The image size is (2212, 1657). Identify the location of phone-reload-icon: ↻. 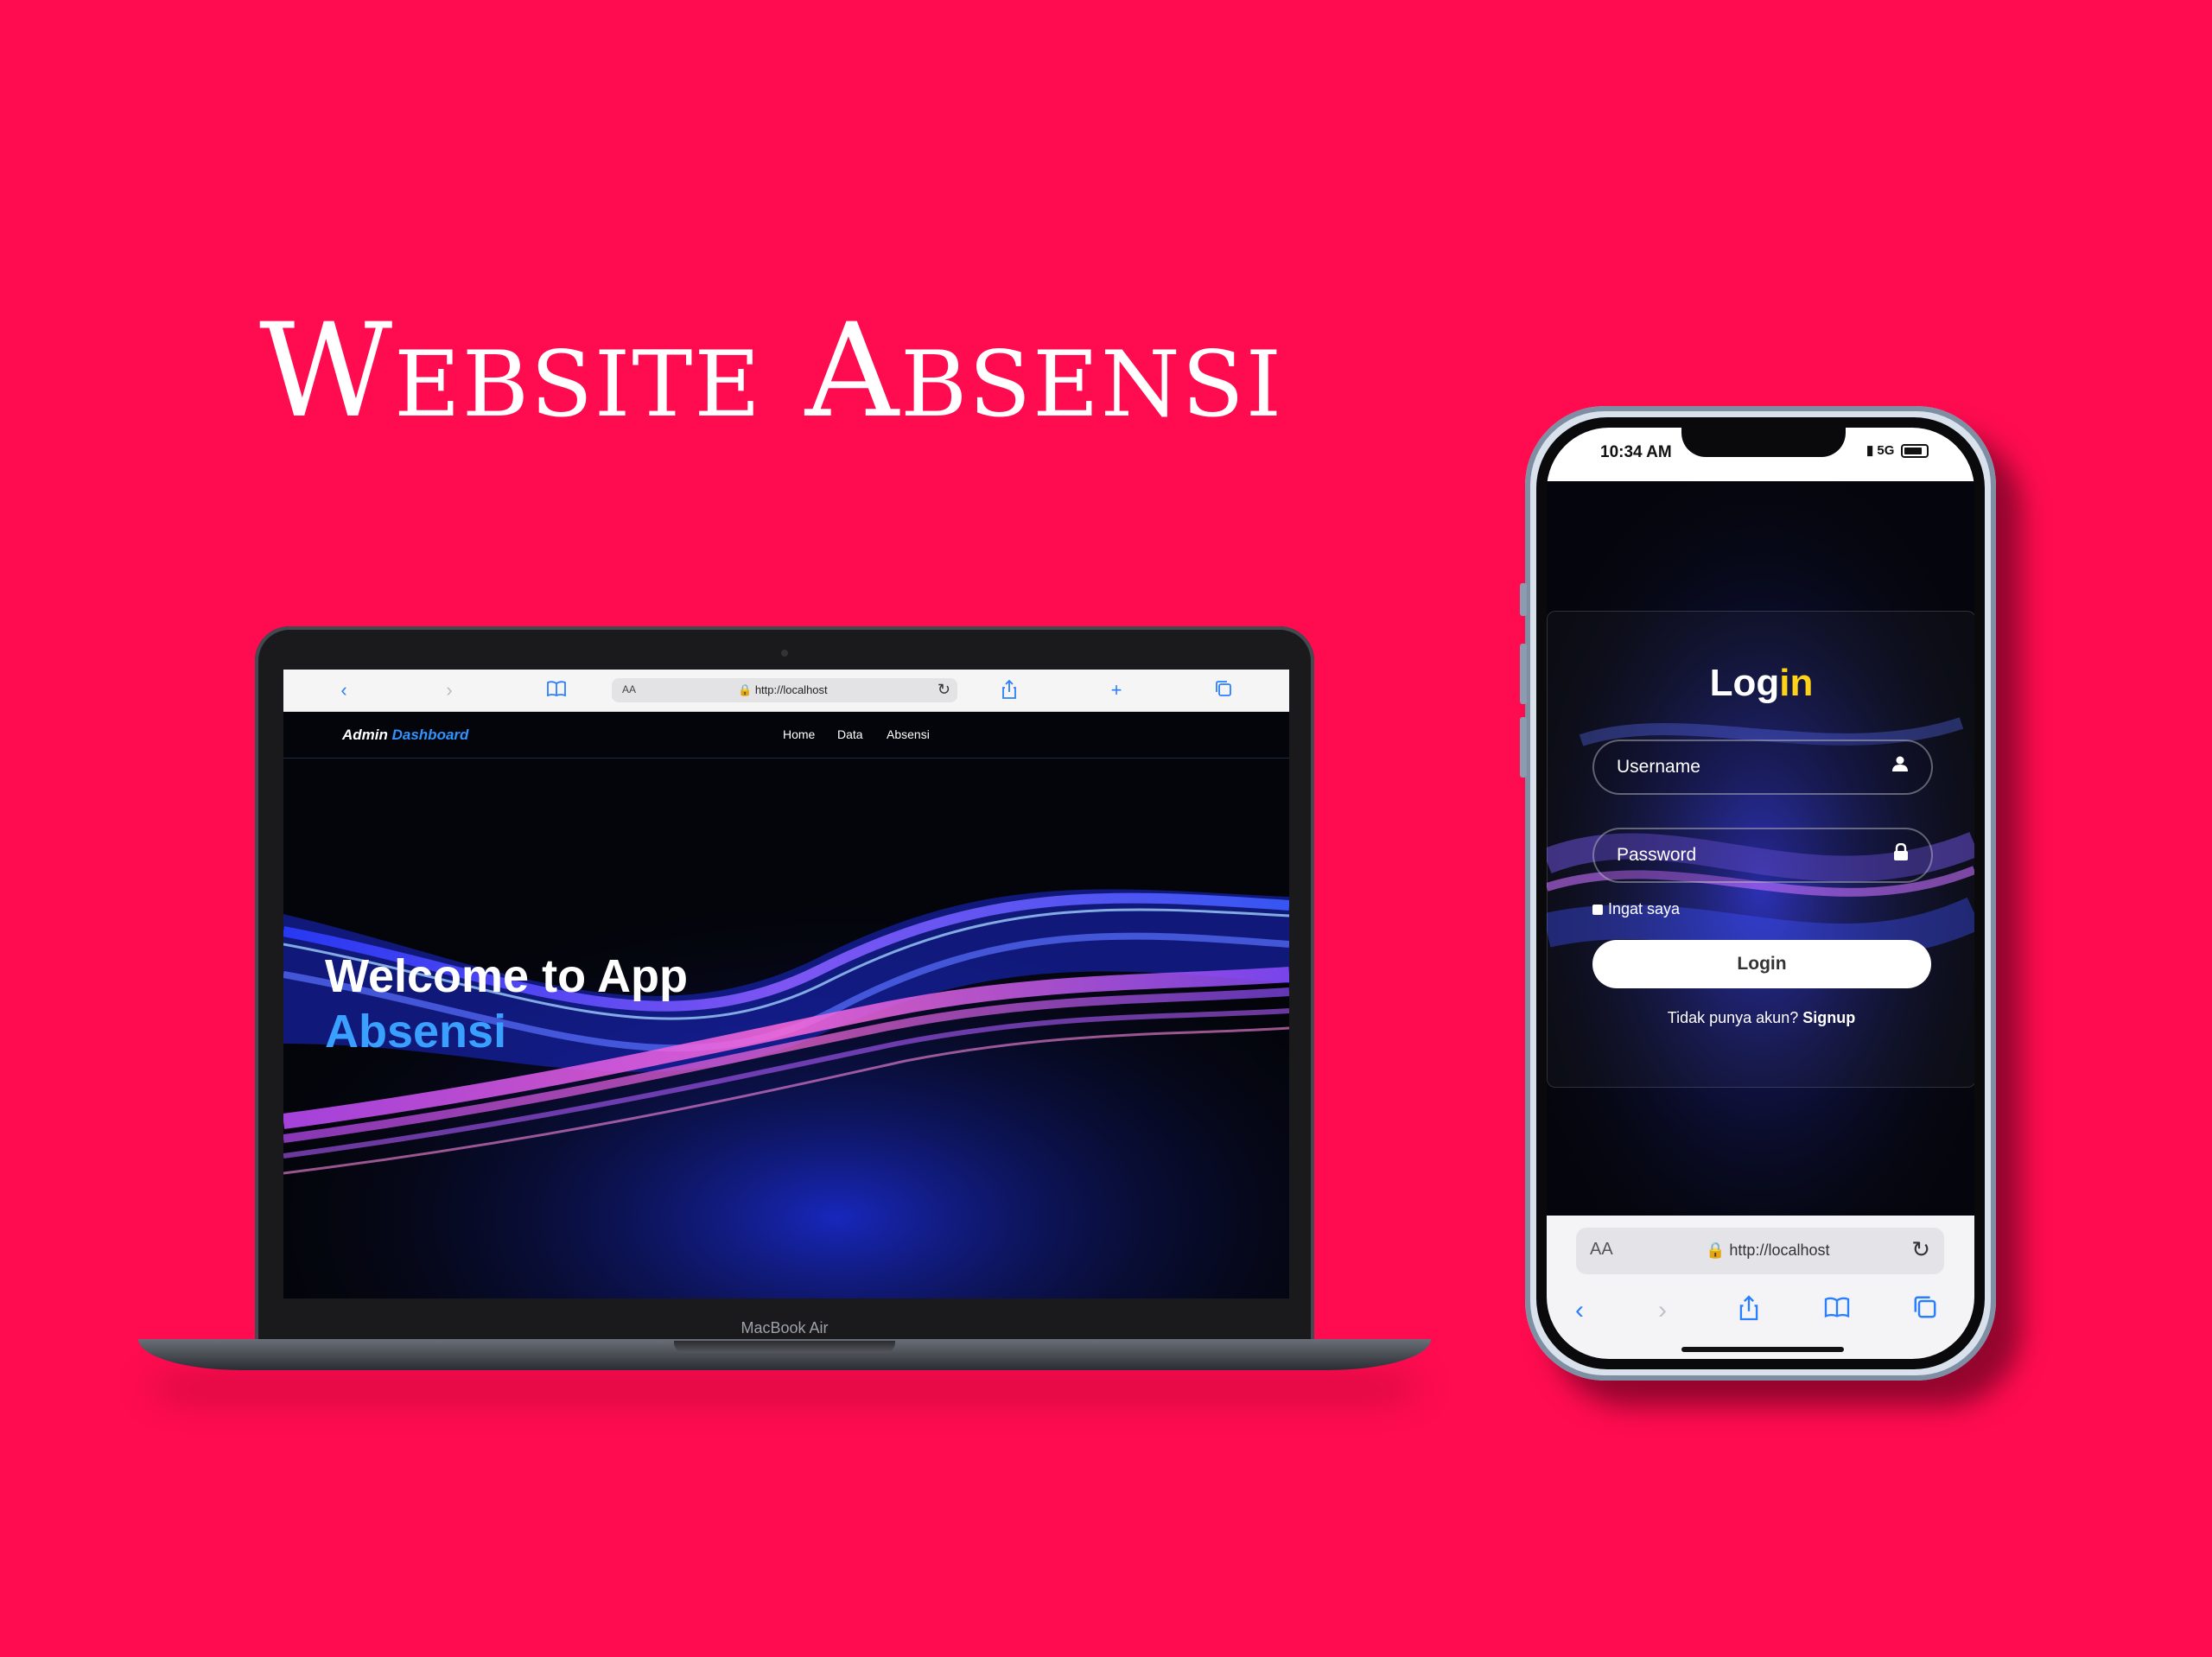
(1920, 1249).